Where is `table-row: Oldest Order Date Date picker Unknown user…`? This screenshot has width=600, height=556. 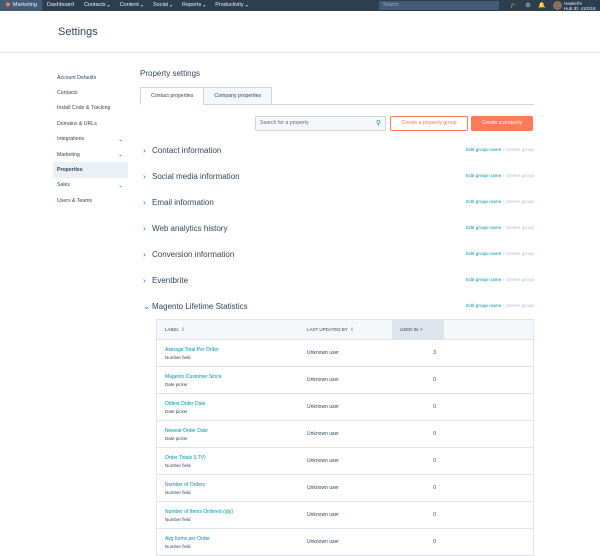 table-row: Oldest Order Date Date picker Unknown user… is located at coordinates (345, 406).